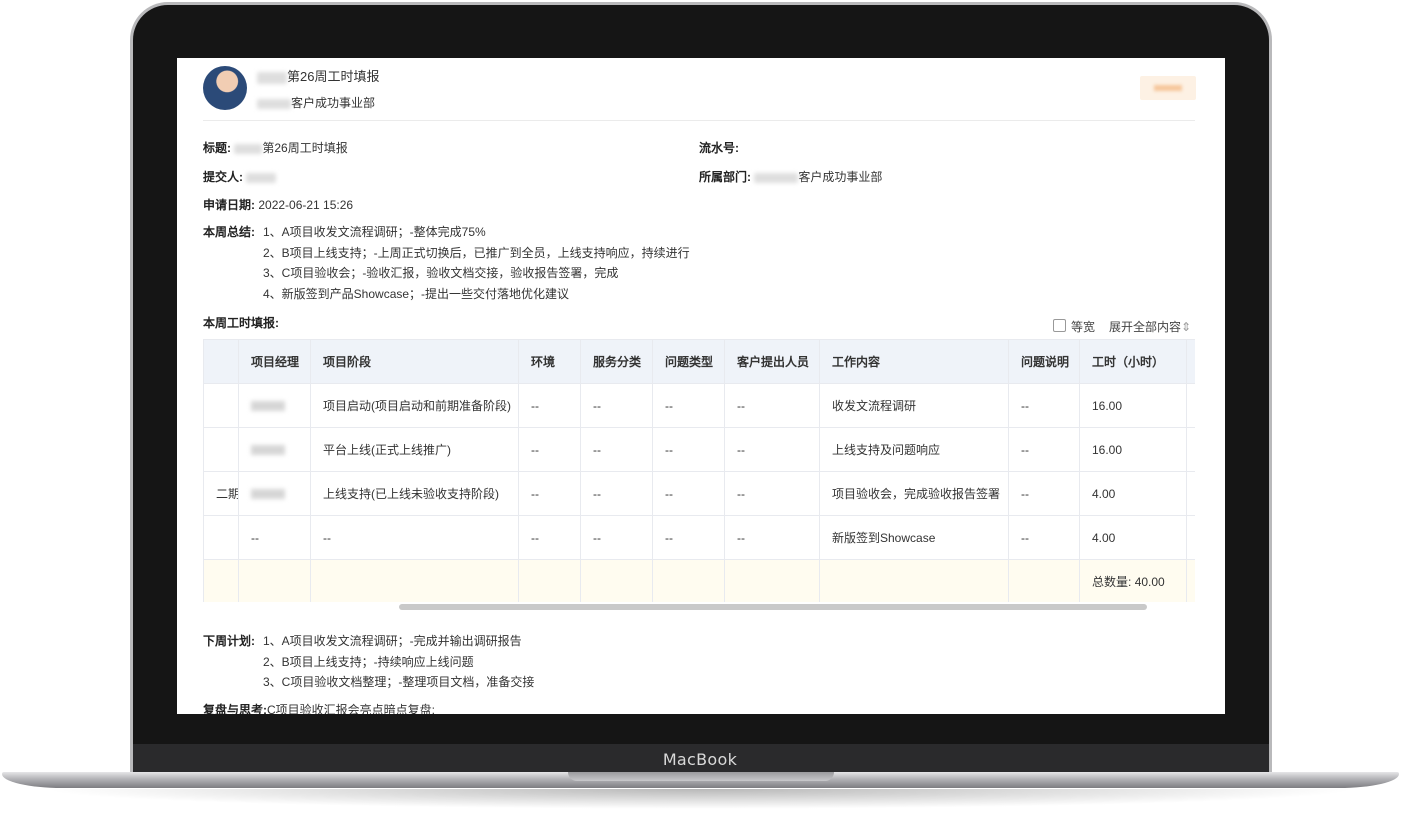 The height and width of the screenshot is (820, 1401). I want to click on info-submitter-label: 提交人:, so click(223, 177).